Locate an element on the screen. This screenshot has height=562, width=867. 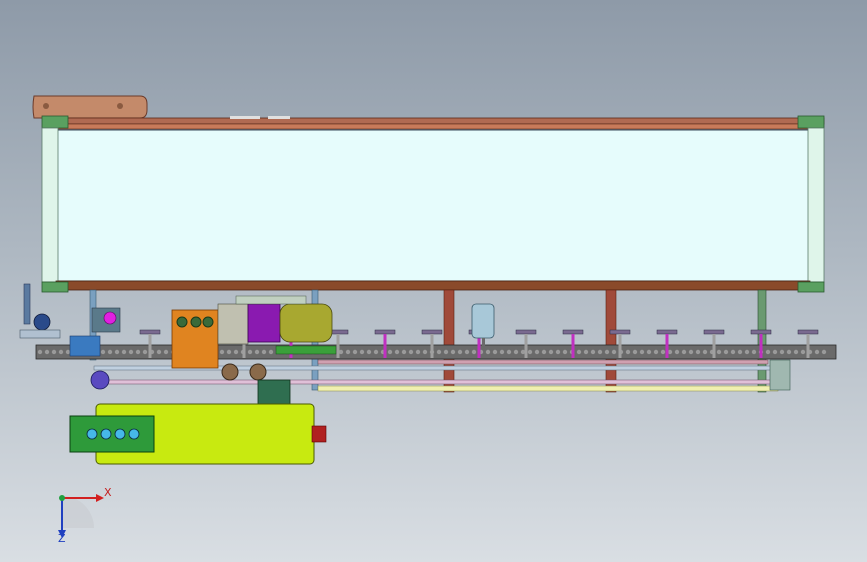
top-frame-rail-inner is located at coordinates (435, 126).